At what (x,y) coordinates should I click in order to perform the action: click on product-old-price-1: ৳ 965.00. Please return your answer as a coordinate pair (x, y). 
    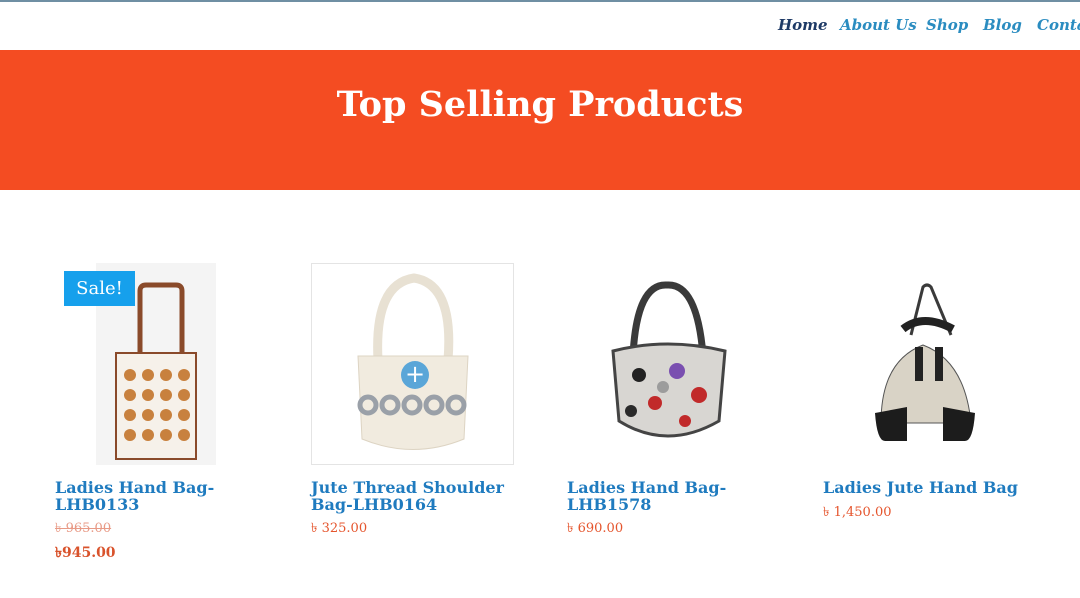
    Looking at the image, I should click on (83, 528).